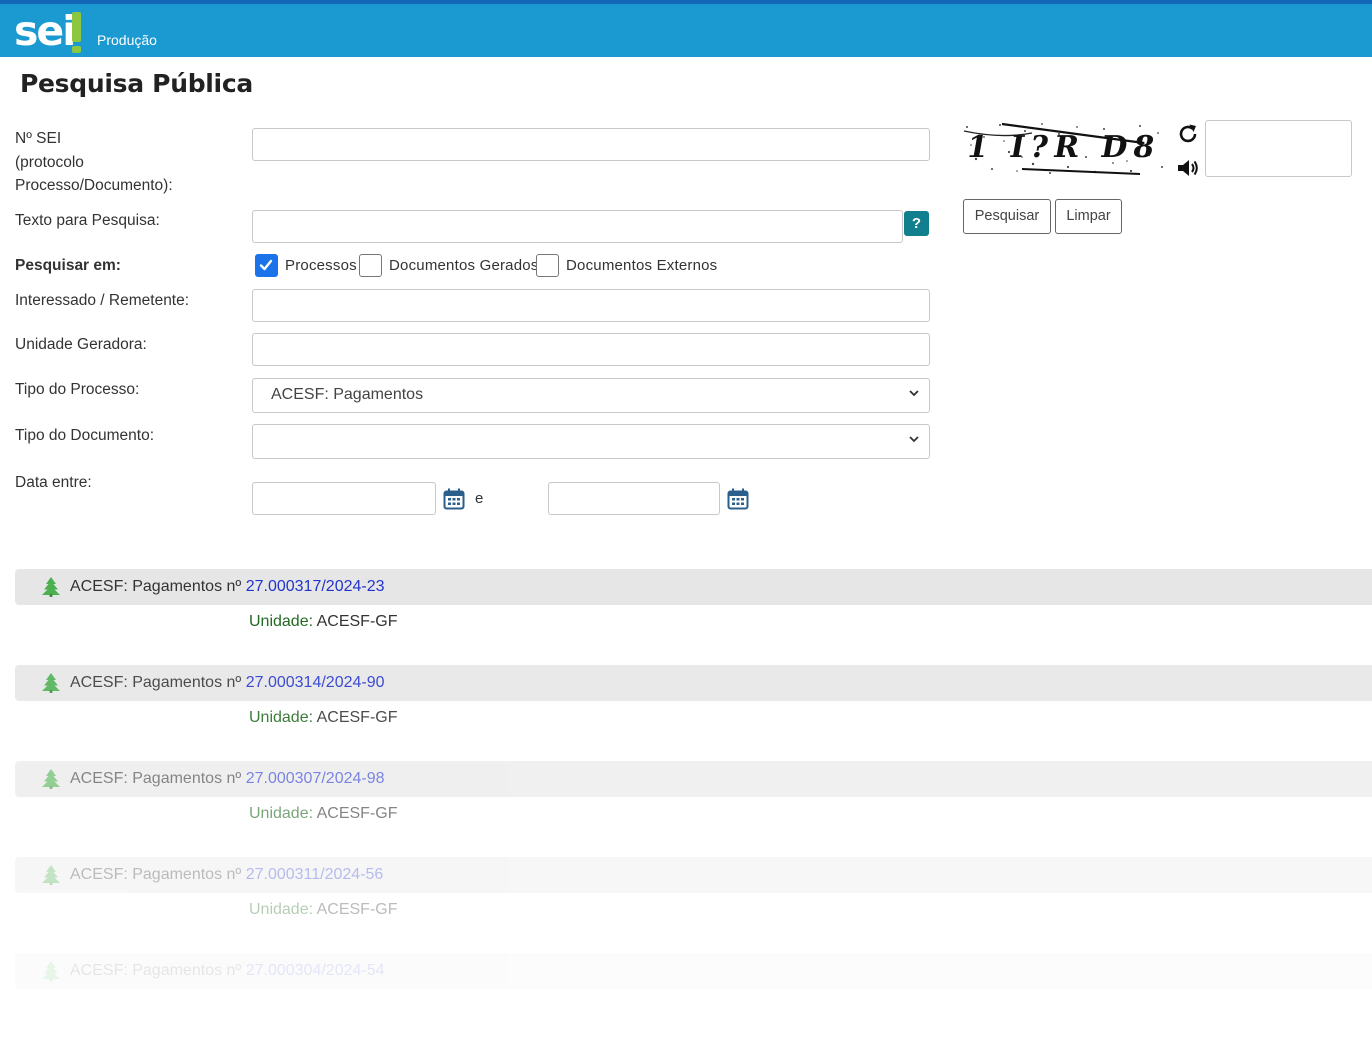 The height and width of the screenshot is (1043, 1372). I want to click on protocolo-label-line-3: Processo/Documento):, so click(94, 185).